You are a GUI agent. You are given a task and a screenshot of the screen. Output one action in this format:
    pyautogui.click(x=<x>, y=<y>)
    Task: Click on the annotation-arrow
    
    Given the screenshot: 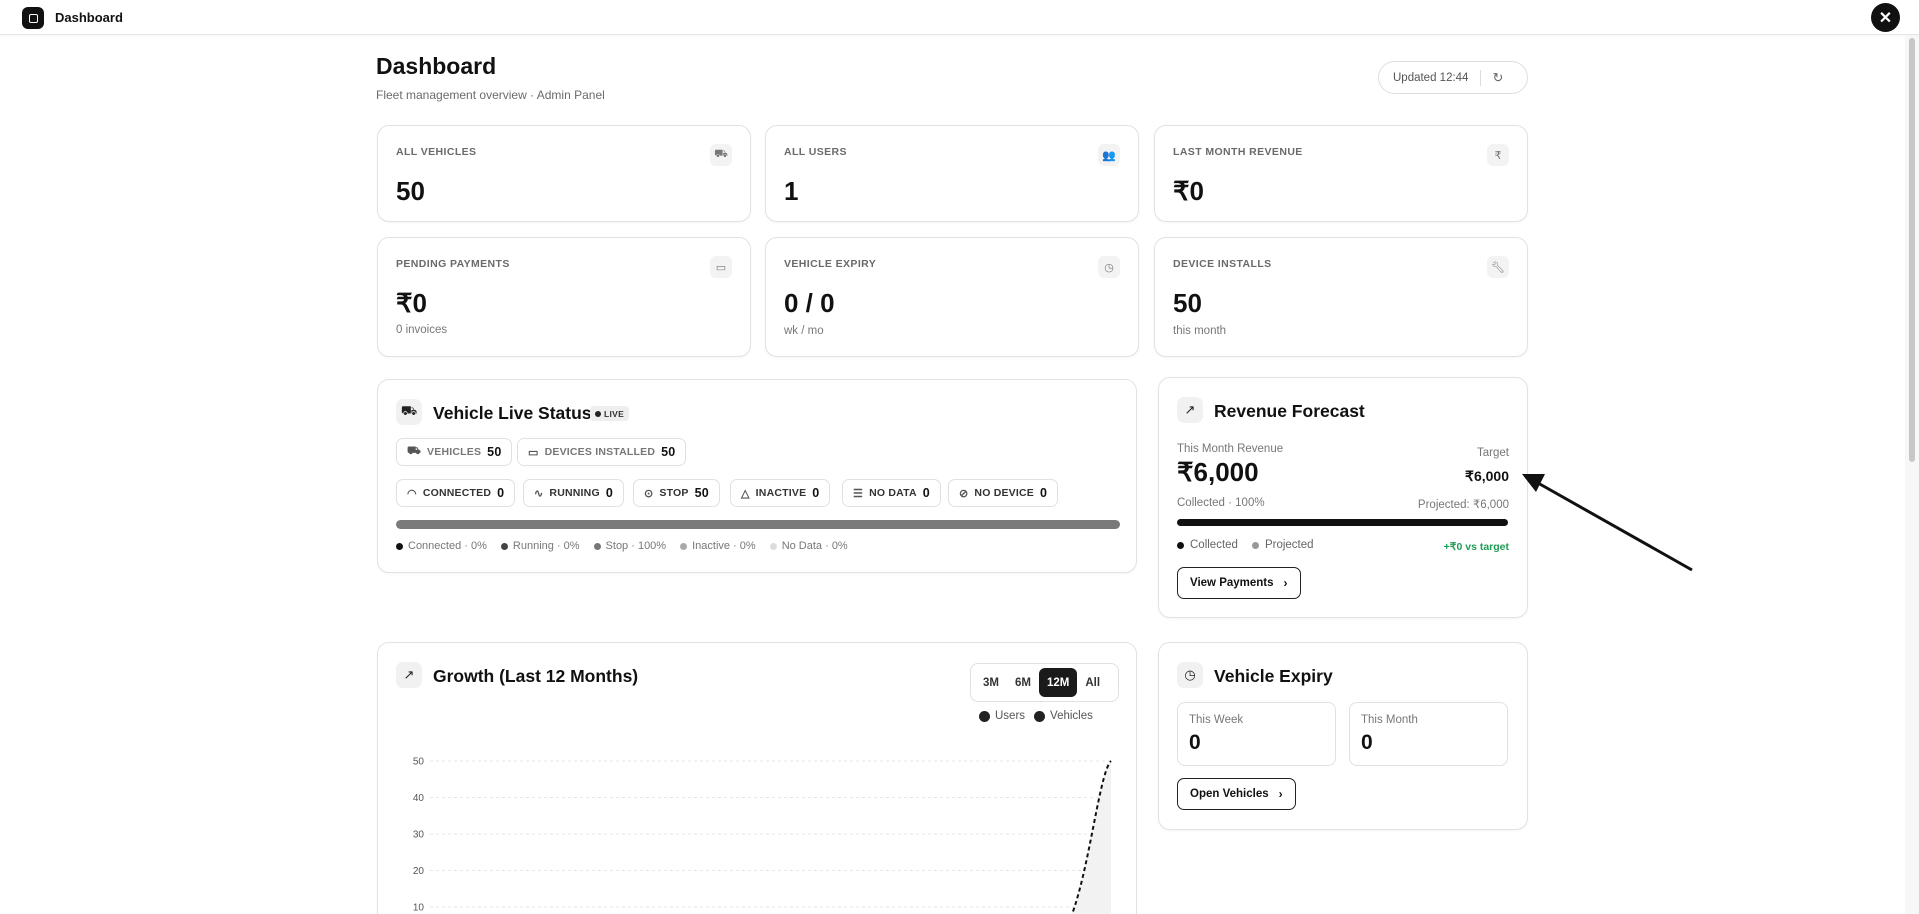 What is the action you would take?
    pyautogui.click(x=1607, y=523)
    